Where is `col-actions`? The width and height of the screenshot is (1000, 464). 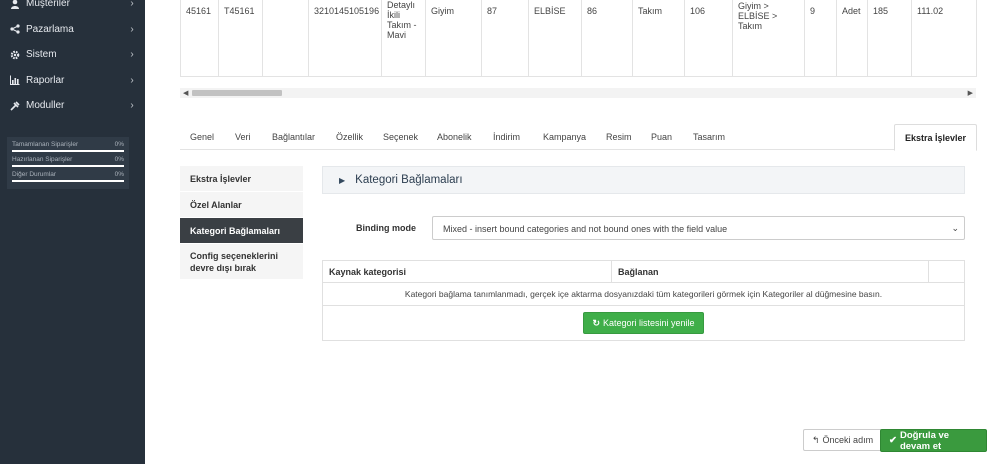
col-actions is located at coordinates (946, 271).